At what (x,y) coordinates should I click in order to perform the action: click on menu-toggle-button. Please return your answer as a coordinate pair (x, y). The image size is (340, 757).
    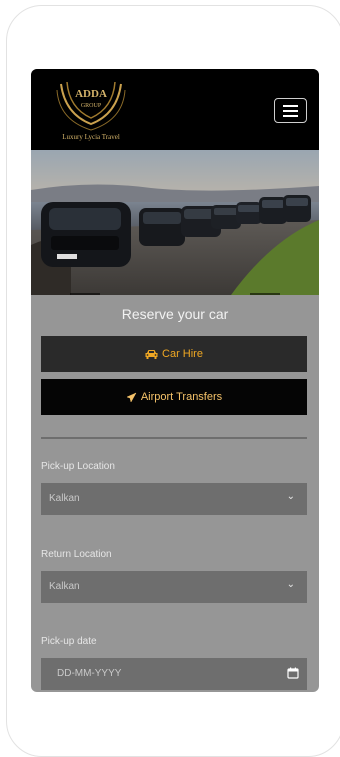
    Looking at the image, I should click on (290, 110).